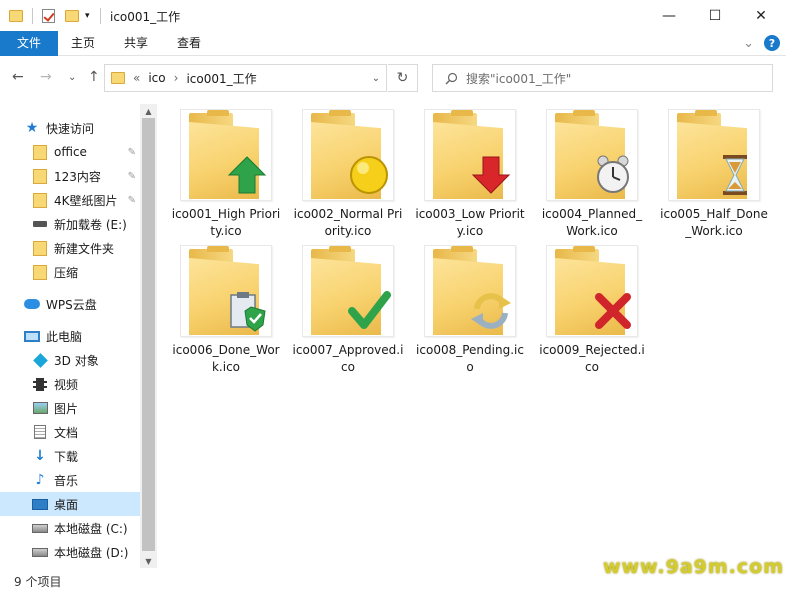  I want to click on 3d-objects-icon, so click(40, 360).